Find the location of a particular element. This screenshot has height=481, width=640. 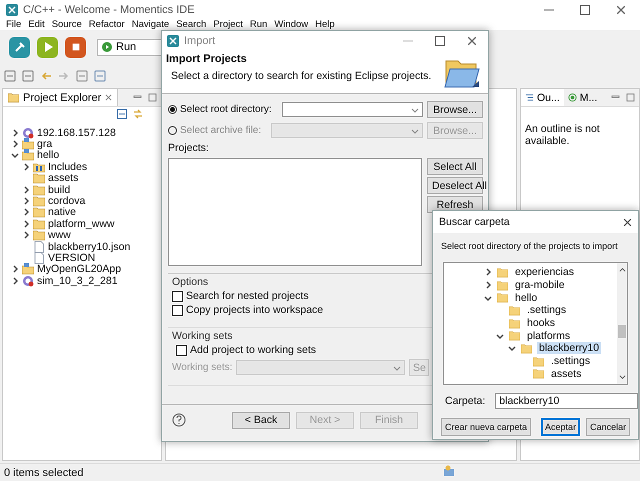

tree-item: sim_10_3_2_281 is located at coordinates (77, 280).